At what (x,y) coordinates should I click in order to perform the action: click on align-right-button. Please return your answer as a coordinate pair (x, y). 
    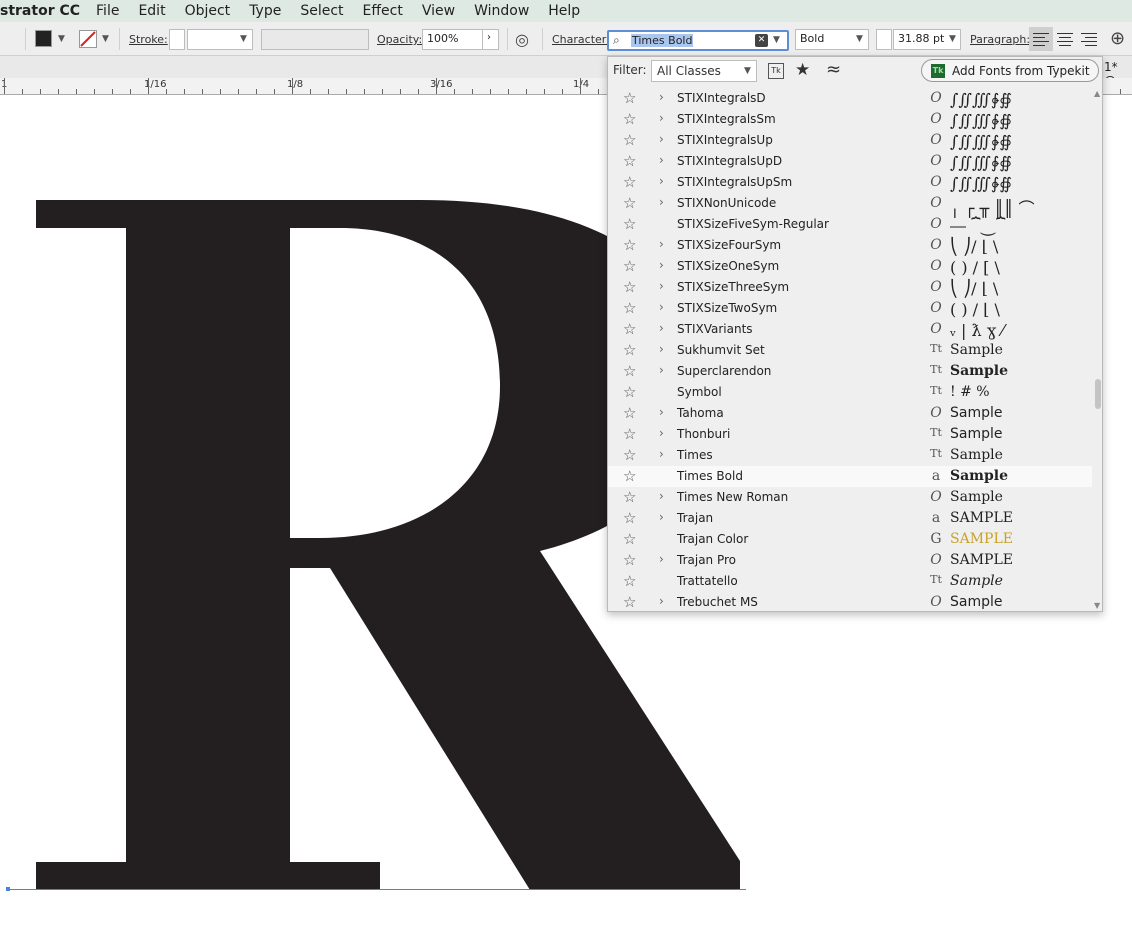
    Looking at the image, I should click on (1089, 39).